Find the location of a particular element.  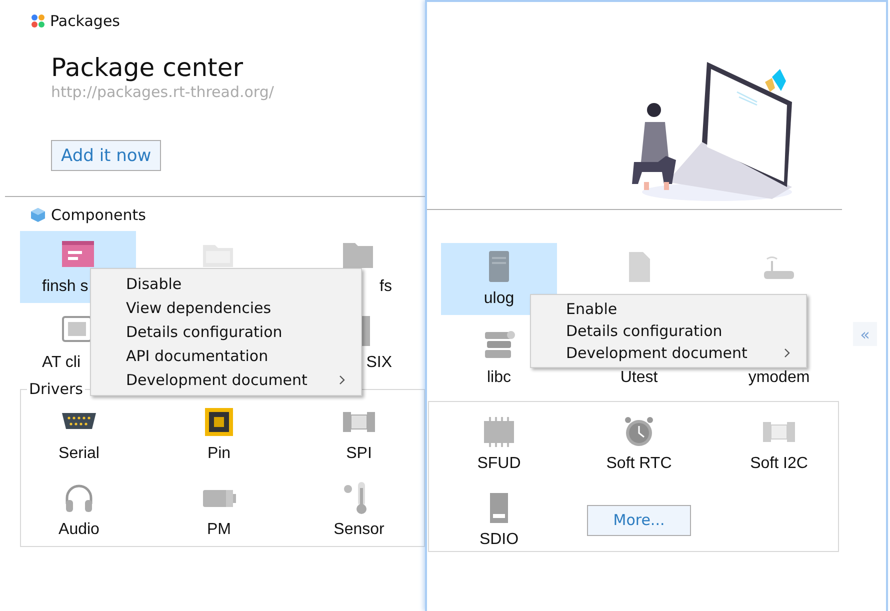

item-label: Audio is located at coordinates (79, 530).